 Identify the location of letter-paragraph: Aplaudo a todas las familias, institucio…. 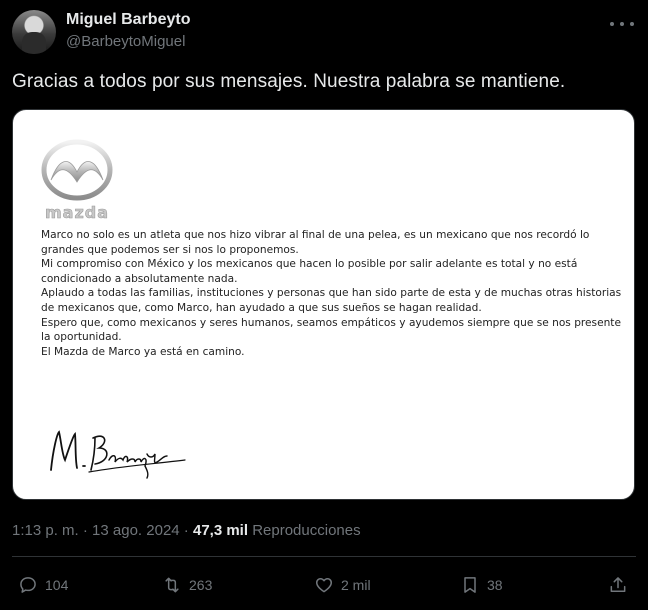
(331, 300).